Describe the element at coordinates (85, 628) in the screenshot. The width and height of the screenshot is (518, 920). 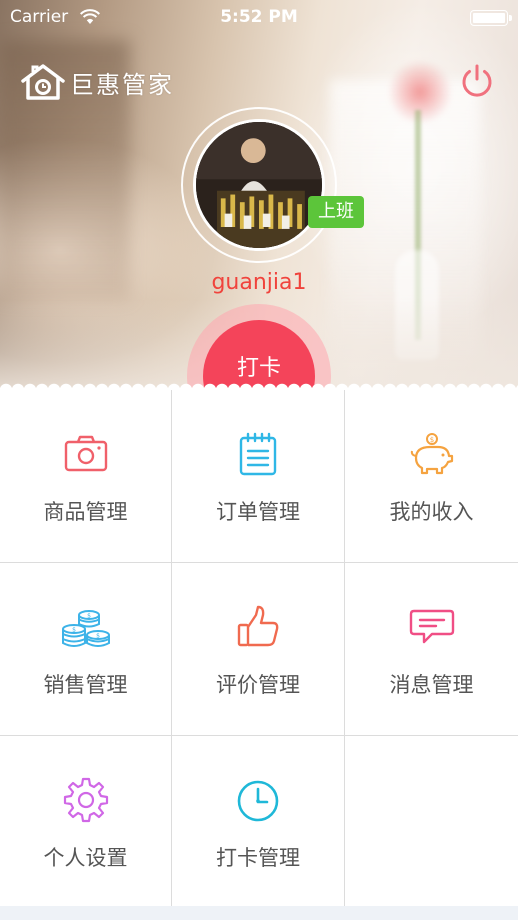
I see `coins-icon: $ $ $` at that location.